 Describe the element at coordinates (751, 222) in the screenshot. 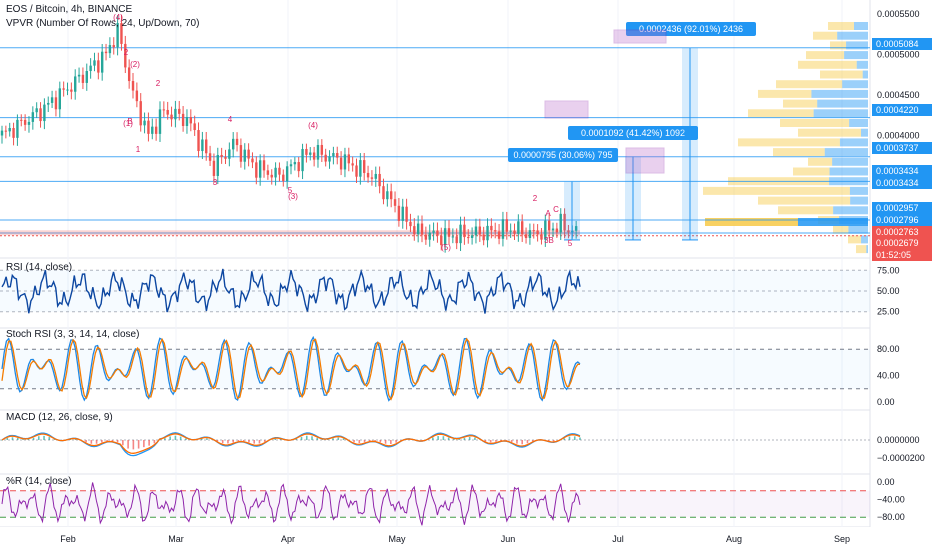

I see `volume-poc-down` at that location.